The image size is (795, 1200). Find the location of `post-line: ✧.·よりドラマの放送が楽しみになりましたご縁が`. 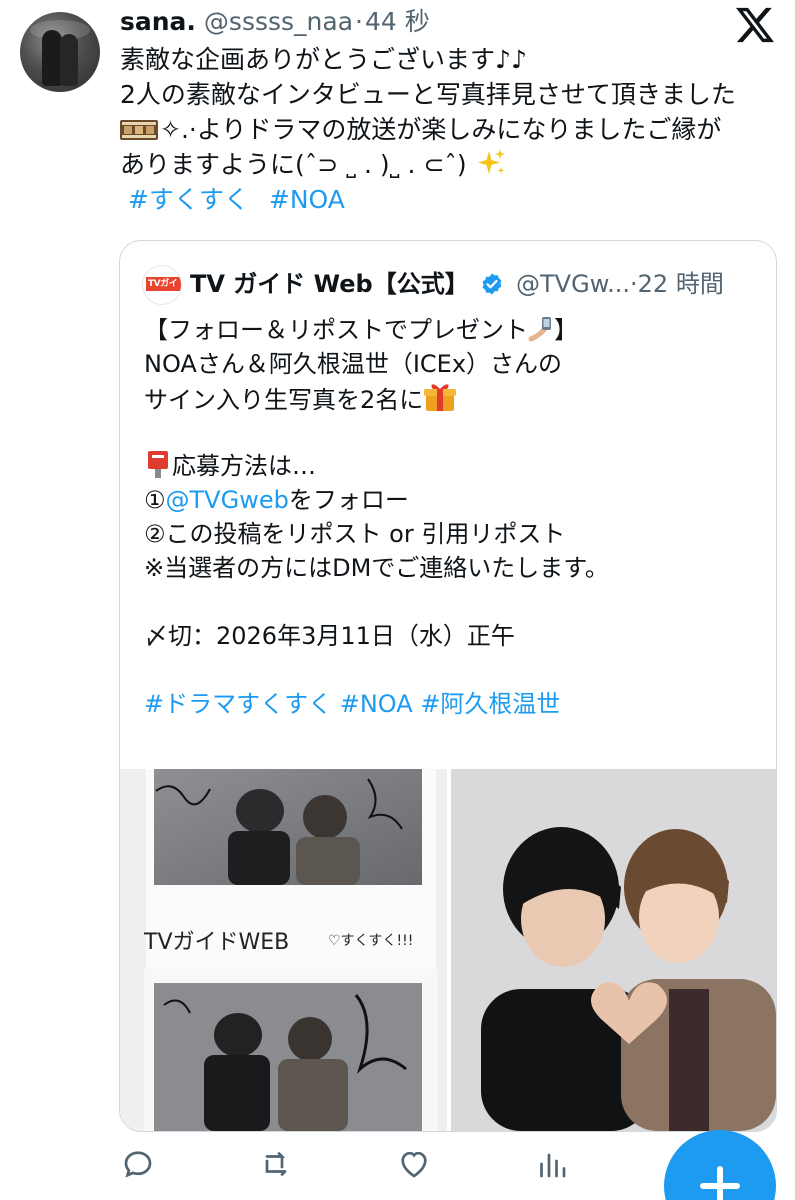

post-line: ✧.·よりドラマの放送が楽しみになりましたご縁が is located at coordinates (455, 129).